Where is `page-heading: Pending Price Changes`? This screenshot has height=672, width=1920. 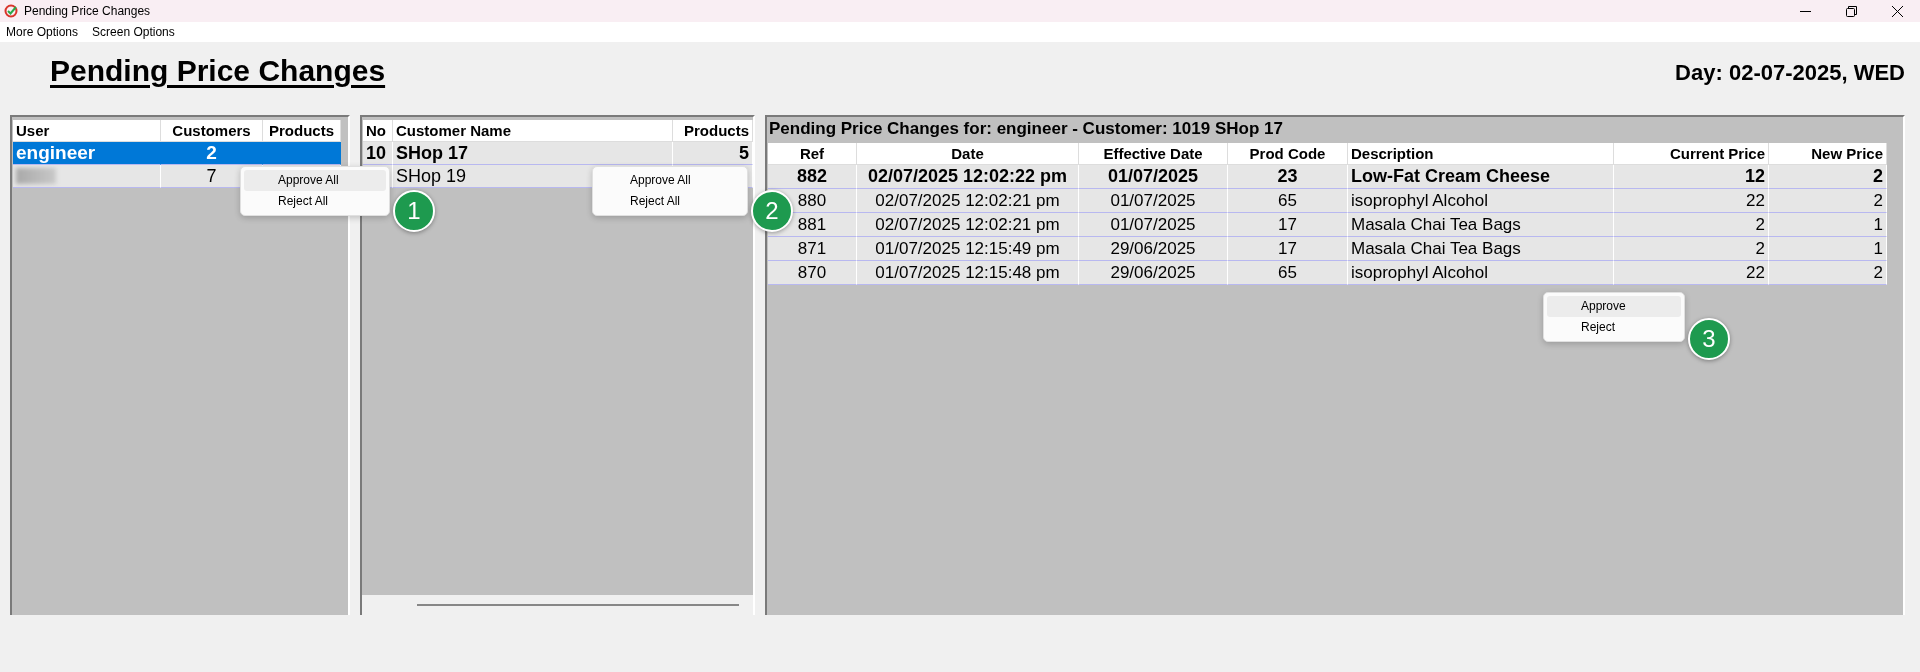
page-heading: Pending Price Changes is located at coordinates (218, 71).